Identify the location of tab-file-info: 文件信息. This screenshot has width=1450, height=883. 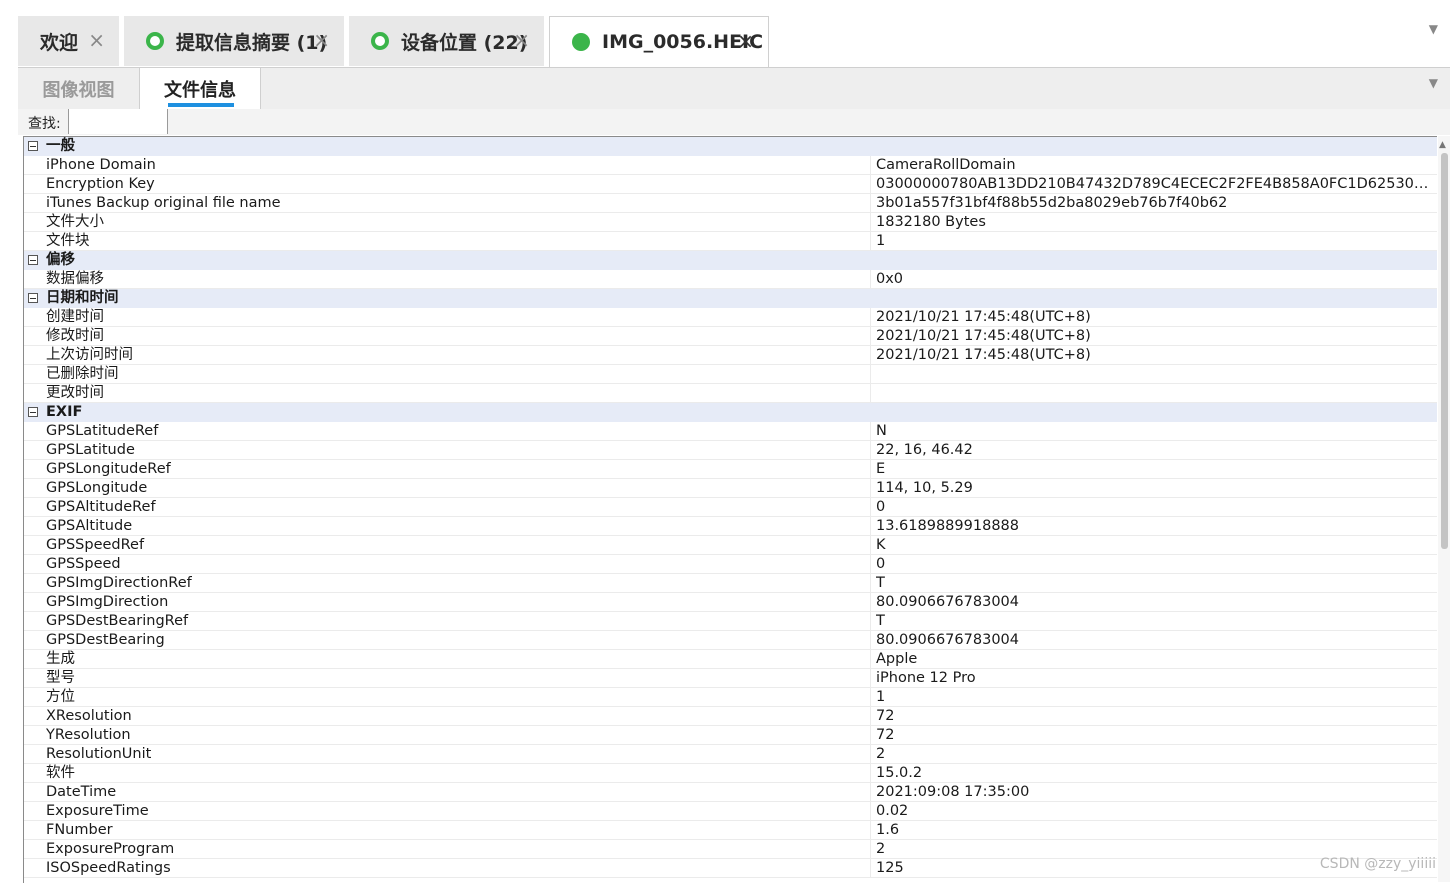
(200, 89).